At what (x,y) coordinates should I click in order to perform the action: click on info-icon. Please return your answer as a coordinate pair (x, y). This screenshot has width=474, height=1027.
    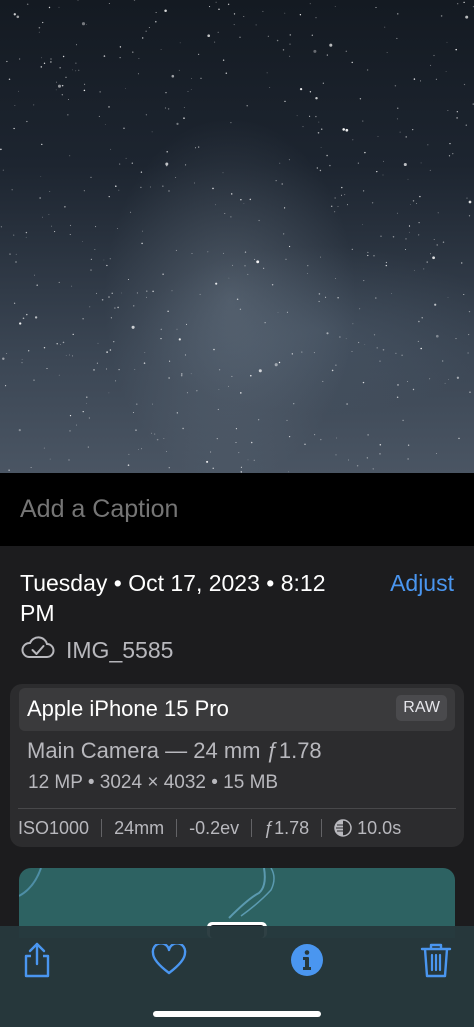
    Looking at the image, I should click on (307, 960).